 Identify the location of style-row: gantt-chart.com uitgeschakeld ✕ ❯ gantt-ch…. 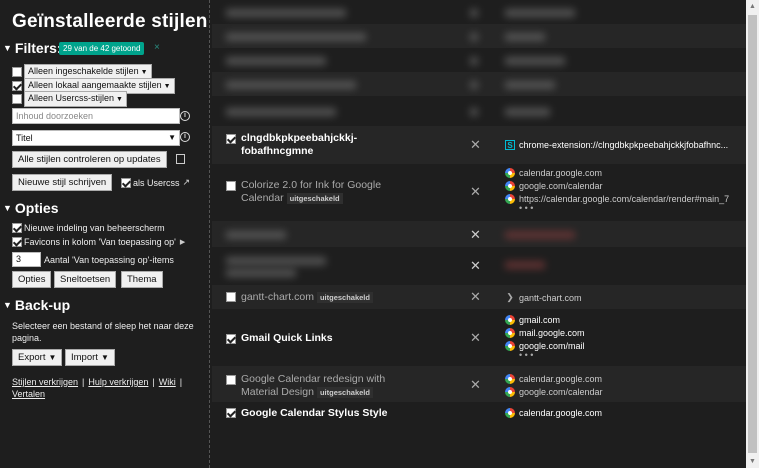
(479, 297).